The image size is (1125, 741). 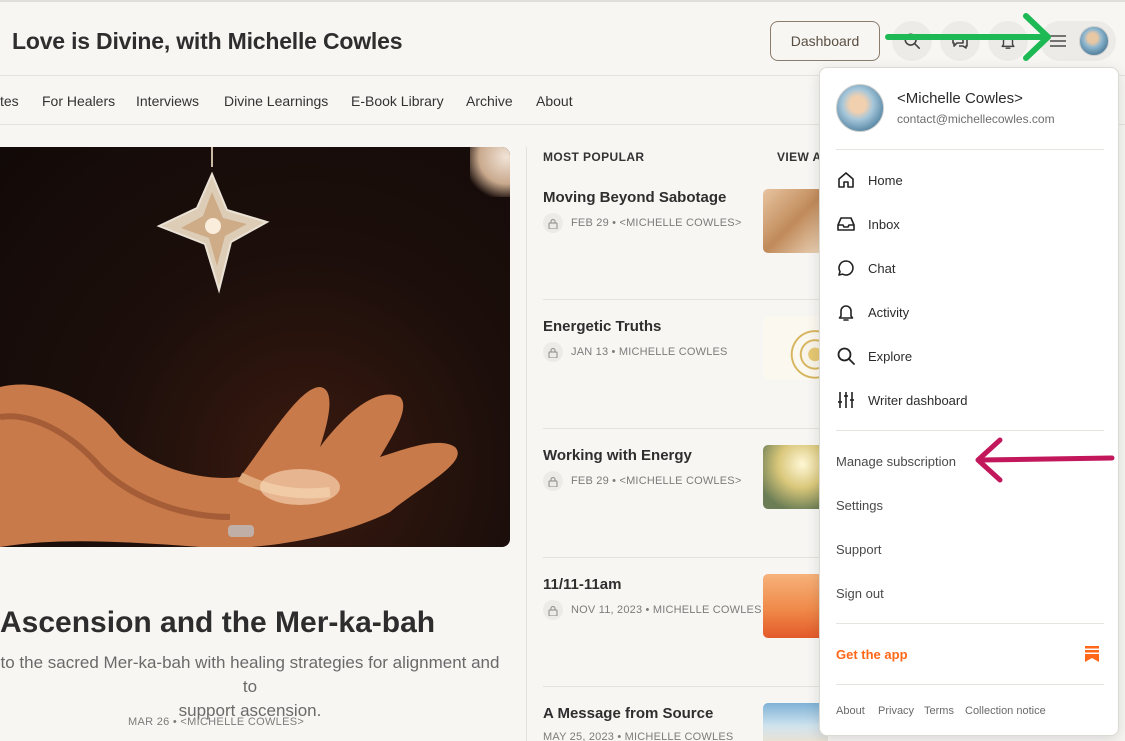 What do you see at coordinates (885, 180) in the screenshot?
I see `menu-item-label: Home` at bounding box center [885, 180].